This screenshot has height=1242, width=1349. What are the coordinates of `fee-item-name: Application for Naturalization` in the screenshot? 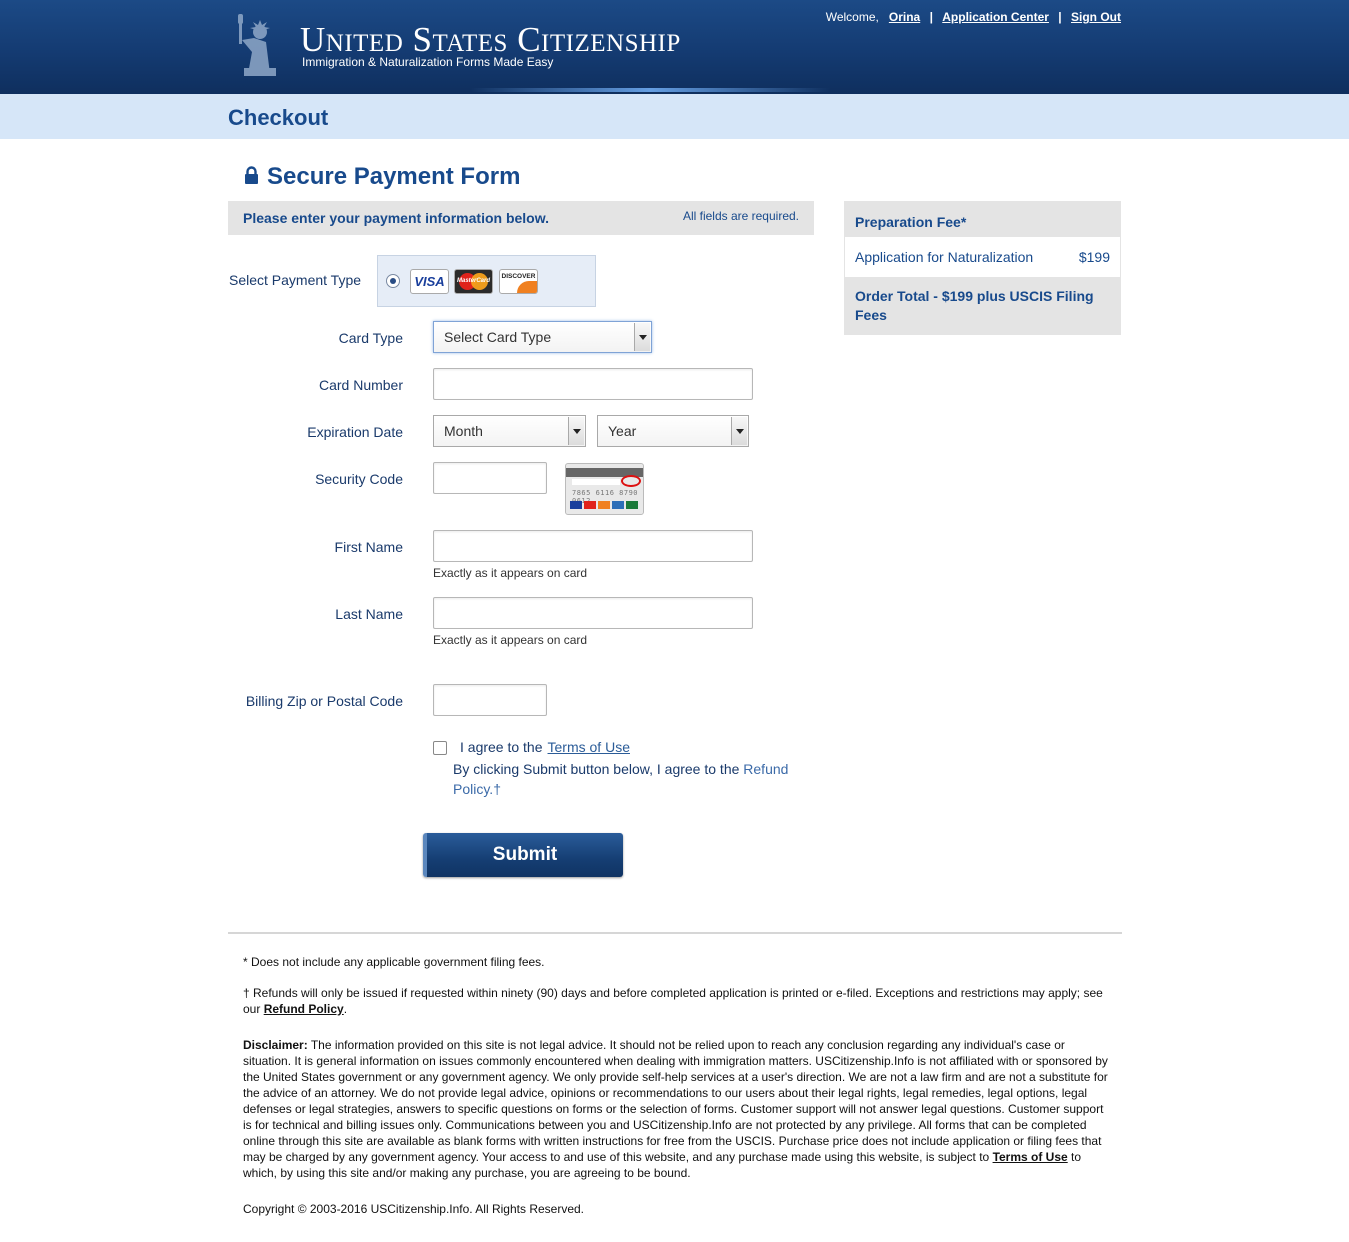 It's located at (944, 257).